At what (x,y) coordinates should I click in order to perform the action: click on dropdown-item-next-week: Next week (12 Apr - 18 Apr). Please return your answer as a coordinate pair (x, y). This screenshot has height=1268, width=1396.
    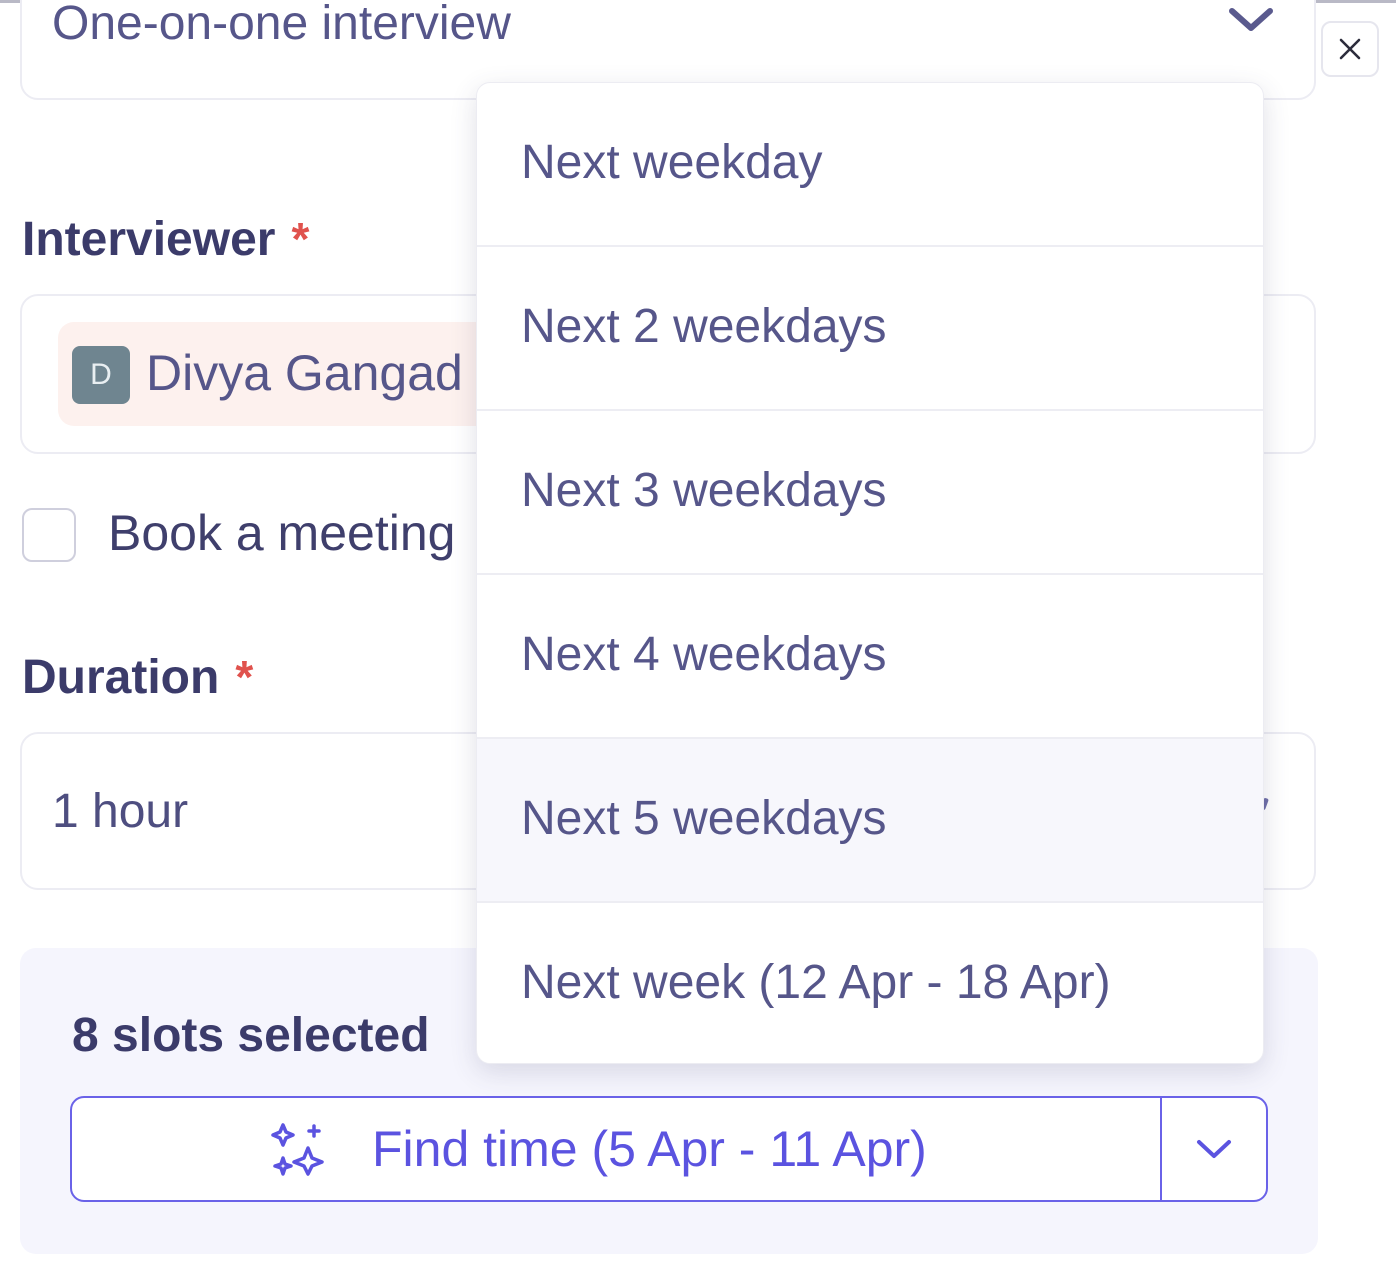
    Looking at the image, I should click on (870, 983).